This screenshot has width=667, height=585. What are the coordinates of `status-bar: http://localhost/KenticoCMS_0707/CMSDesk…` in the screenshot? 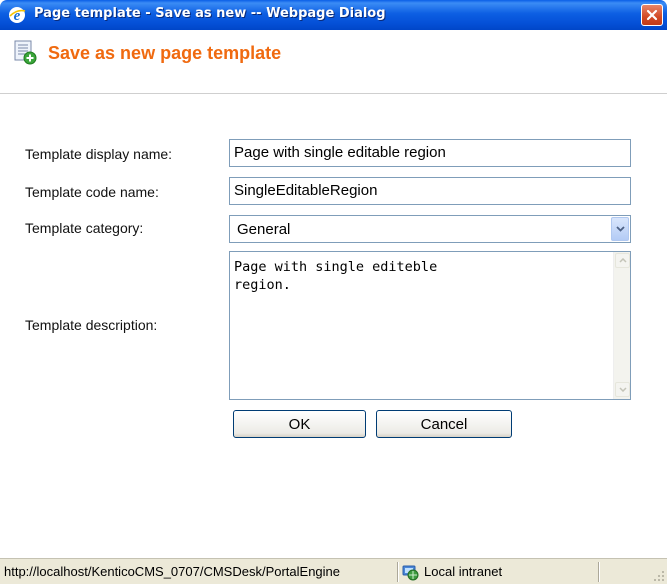 It's located at (333, 571).